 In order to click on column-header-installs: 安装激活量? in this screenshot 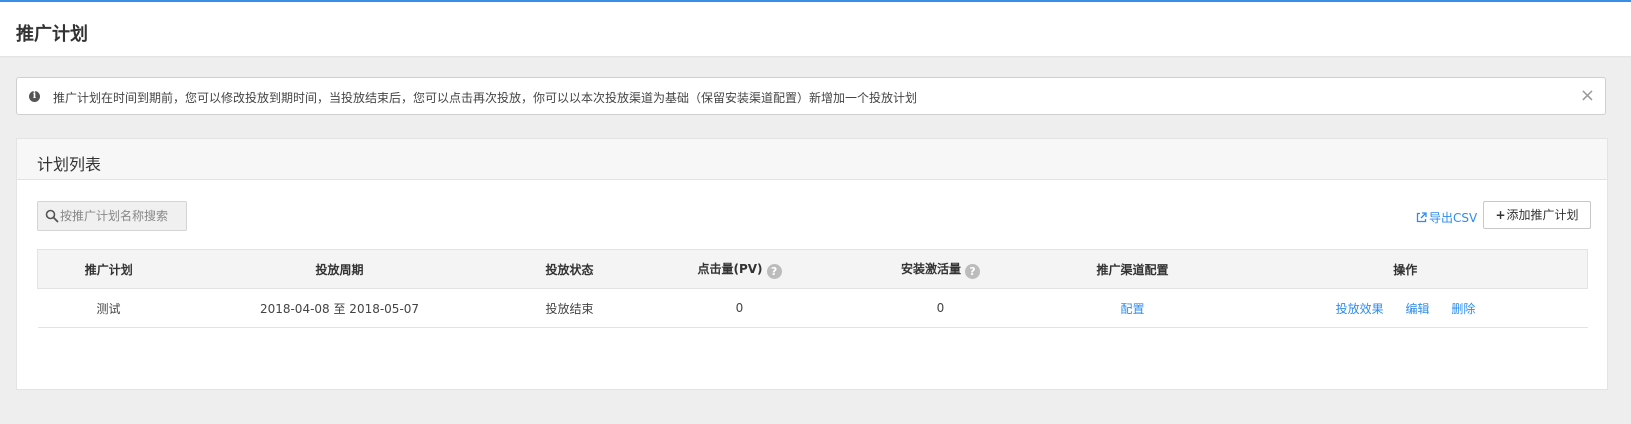, I will do `click(940, 269)`.